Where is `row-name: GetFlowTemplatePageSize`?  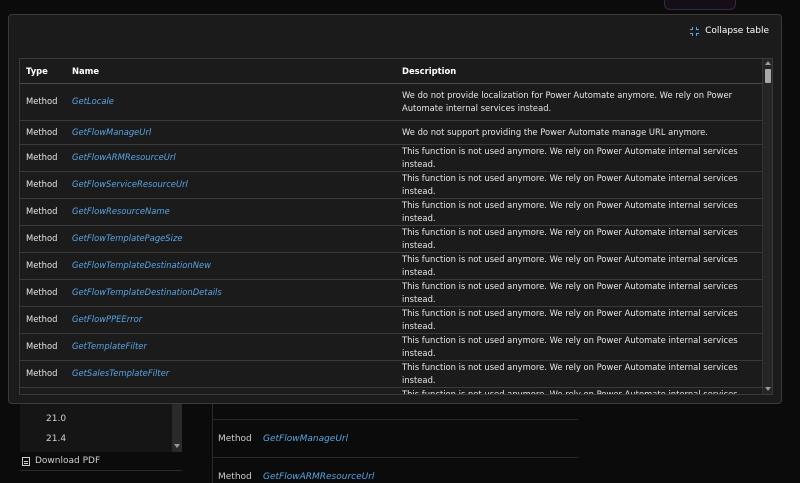
row-name: GetFlowTemplatePageSize is located at coordinates (231, 239).